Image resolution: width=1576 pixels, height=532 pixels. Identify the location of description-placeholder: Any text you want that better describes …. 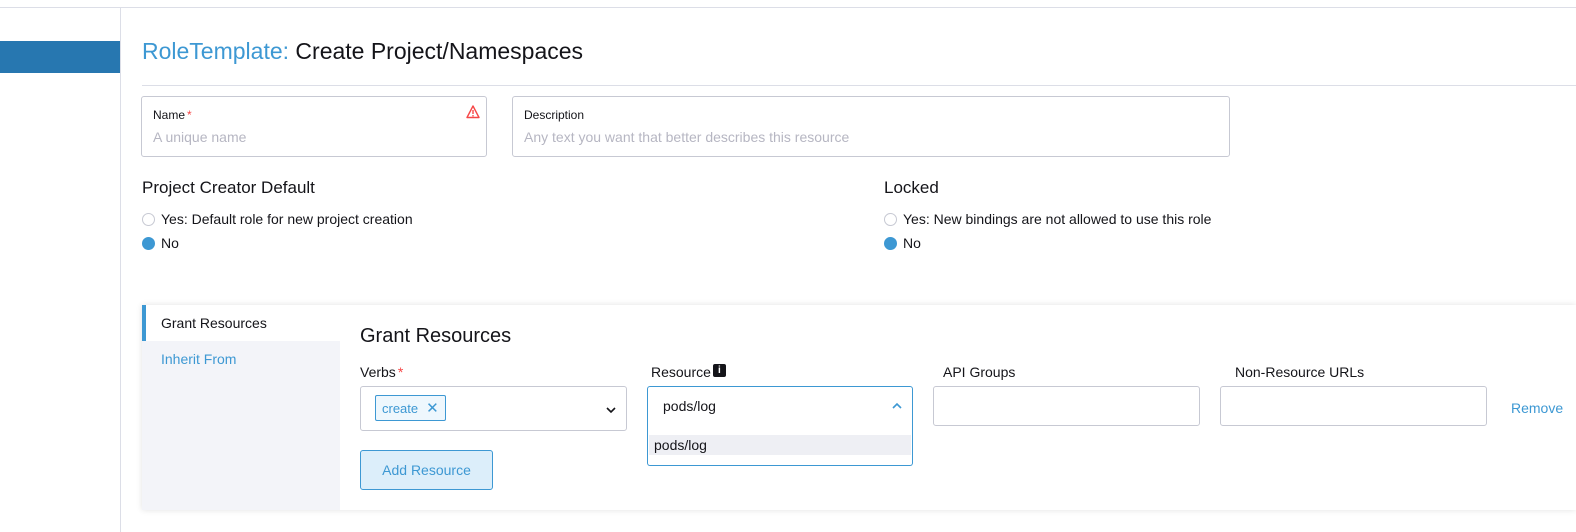
(687, 137).